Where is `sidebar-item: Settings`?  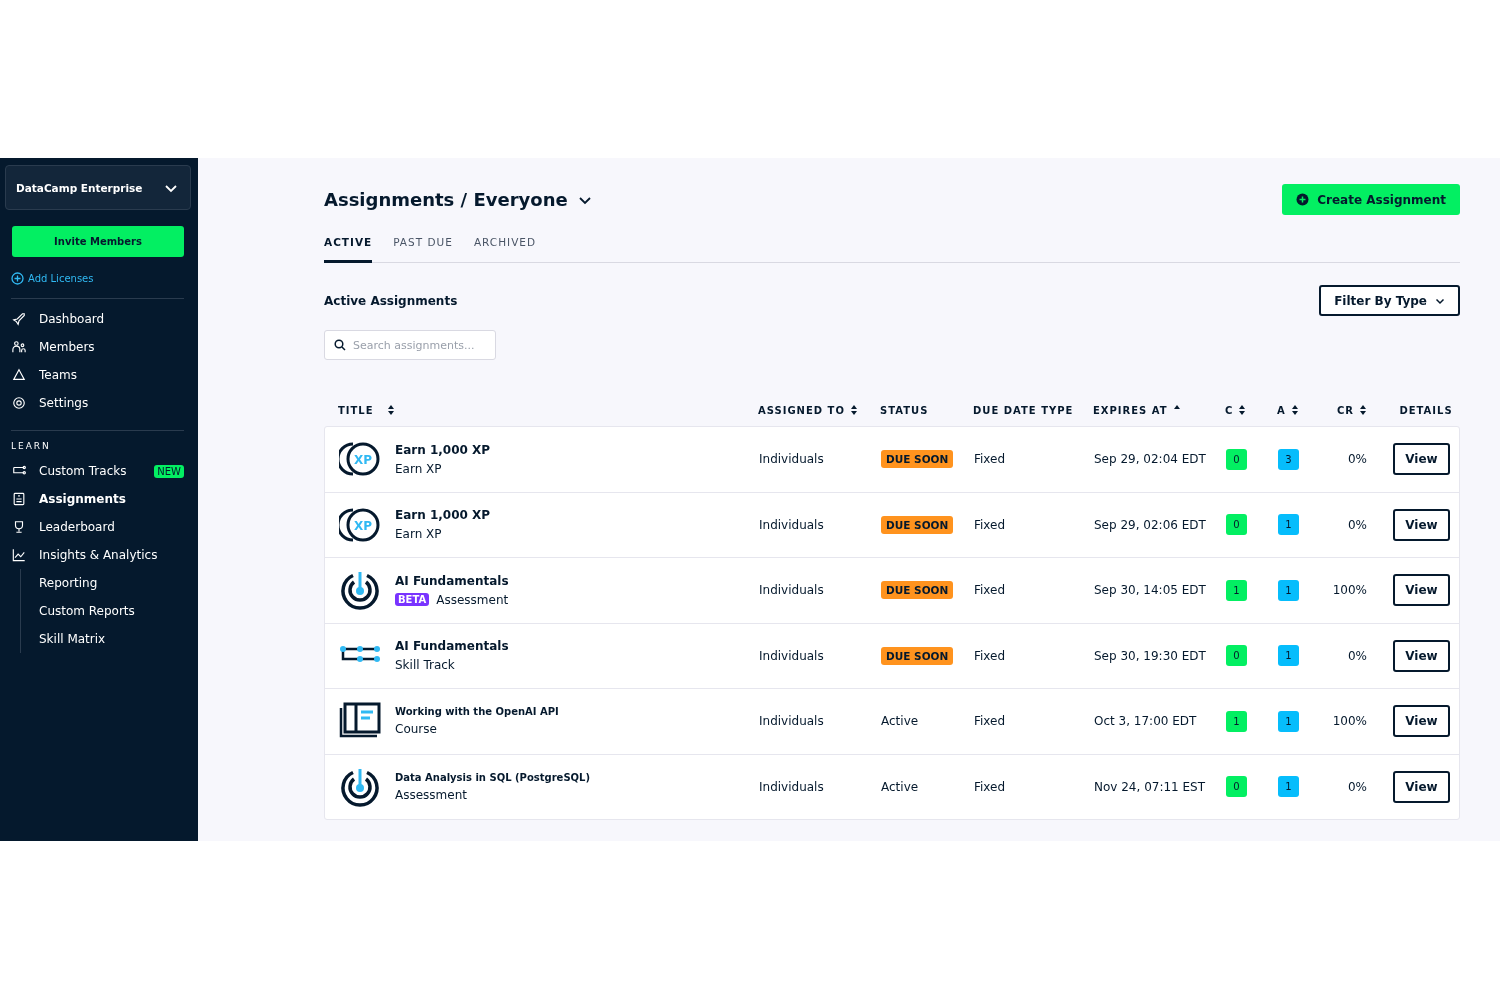
sidebar-item: Settings is located at coordinates (99, 403).